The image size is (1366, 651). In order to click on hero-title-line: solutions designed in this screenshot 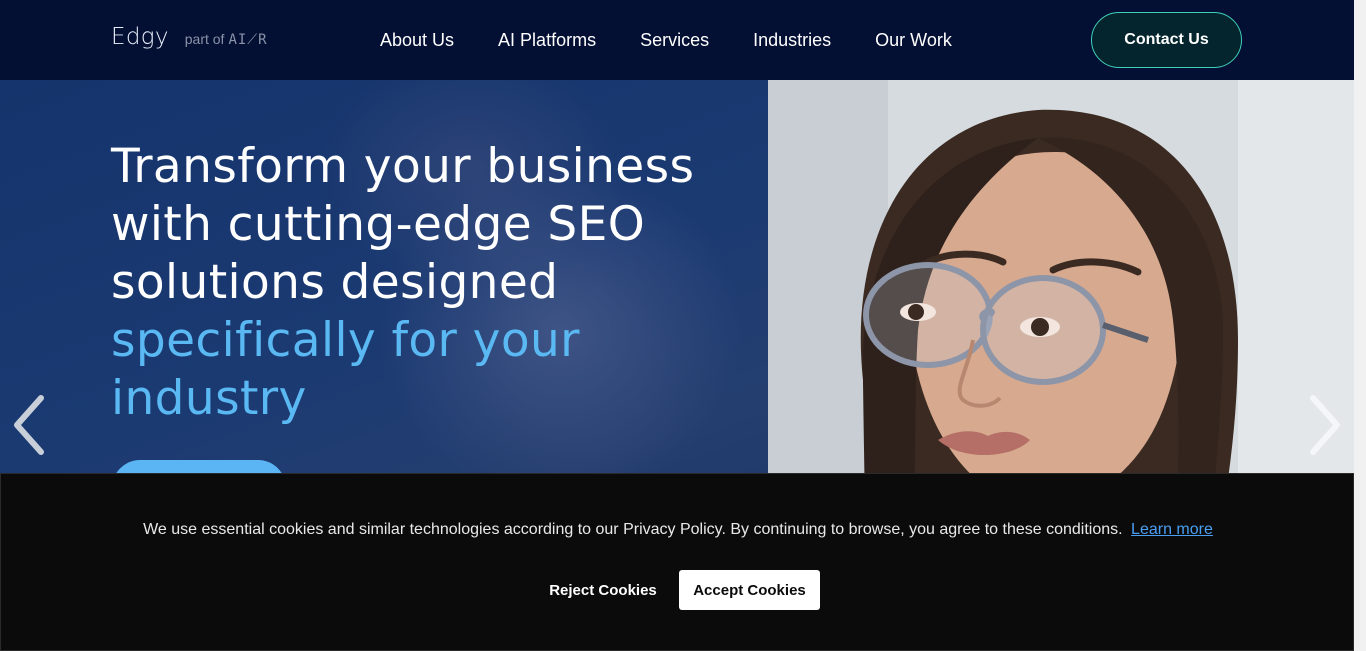, I will do `click(335, 282)`.